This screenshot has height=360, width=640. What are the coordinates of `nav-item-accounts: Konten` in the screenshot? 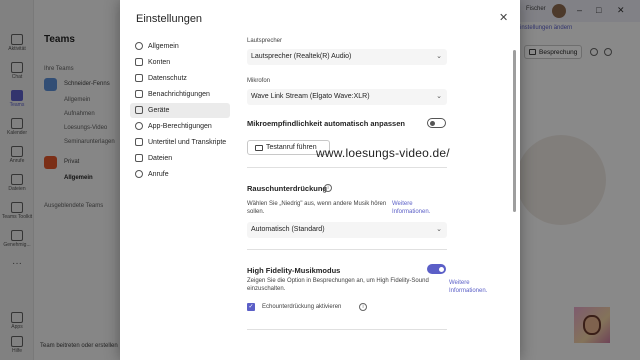 It's located at (180, 62).